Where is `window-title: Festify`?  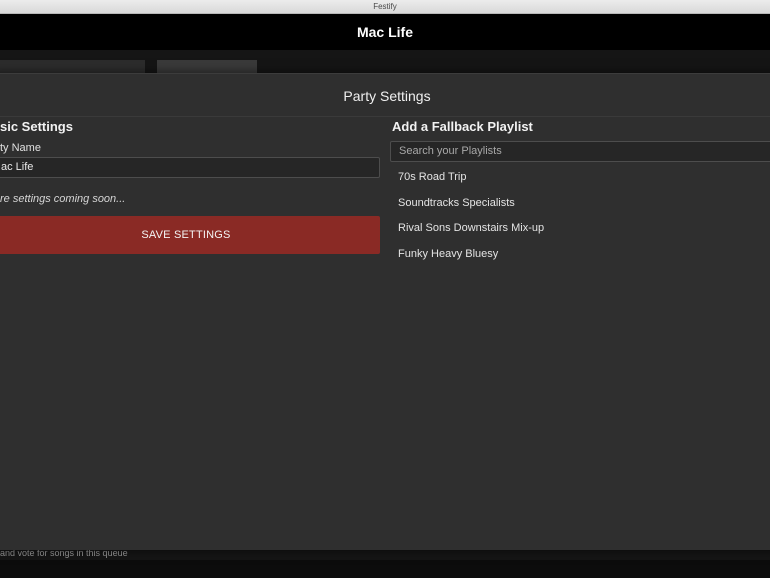 window-title: Festify is located at coordinates (385, 6).